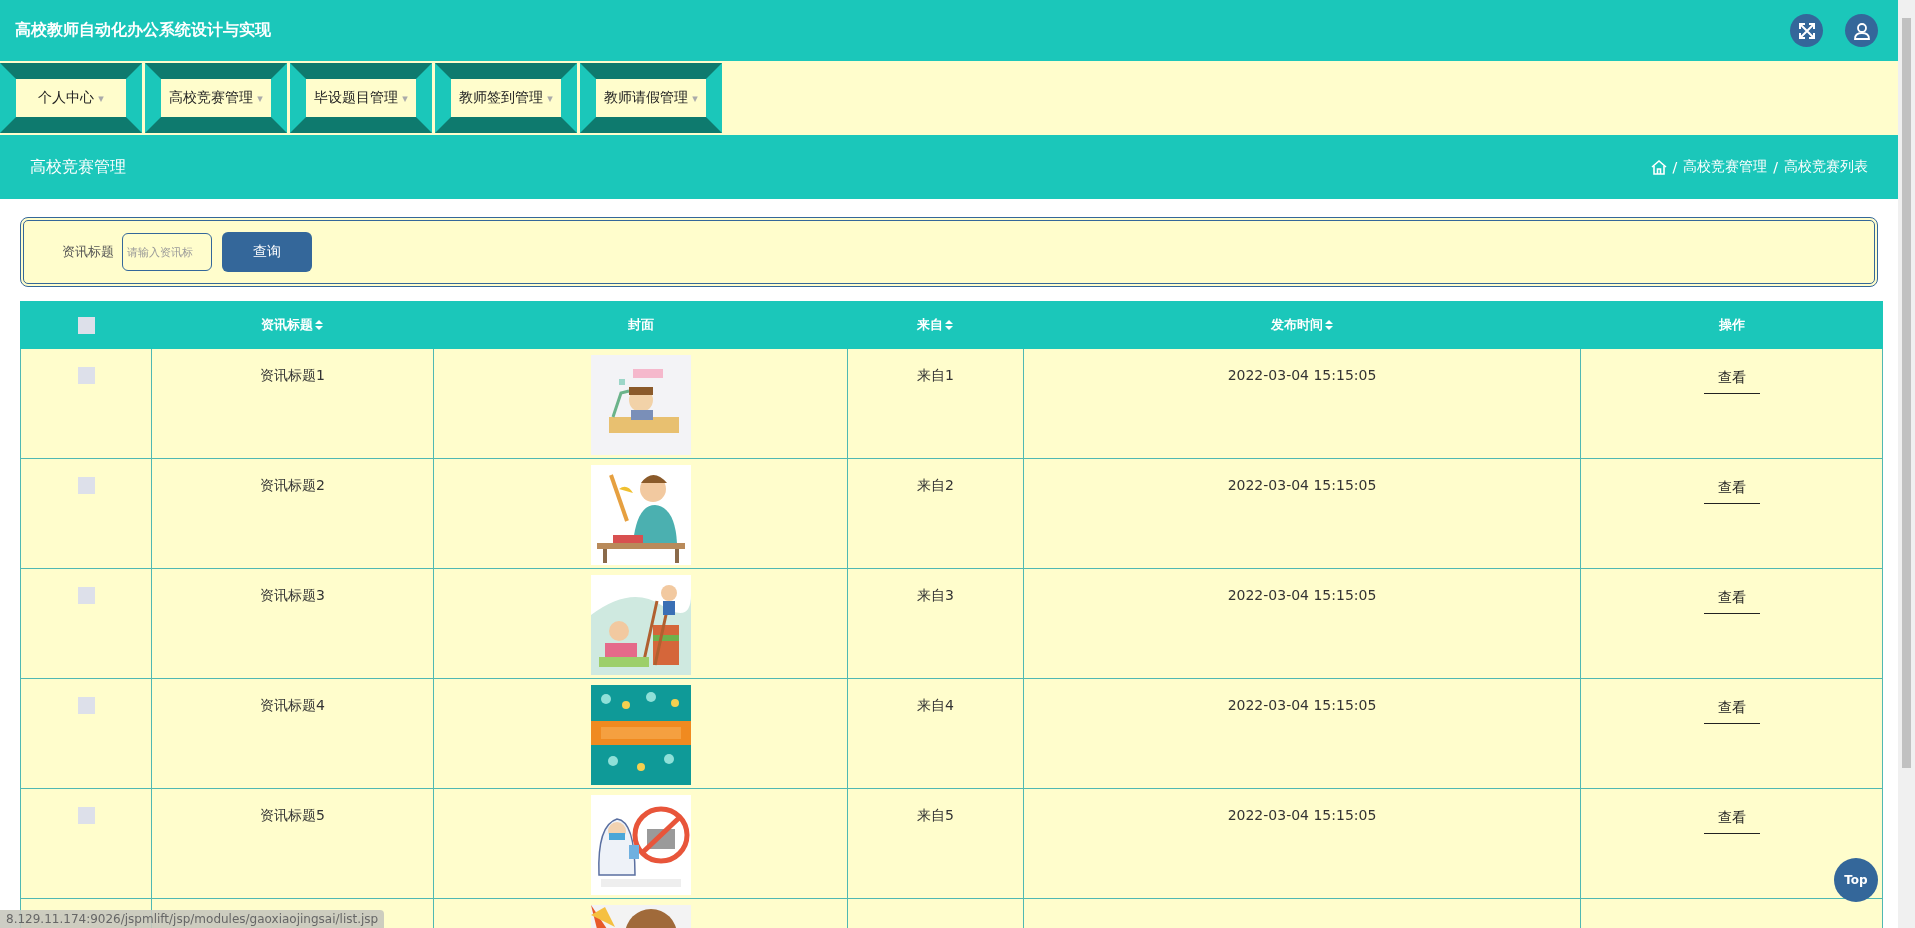  What do you see at coordinates (71, 98) in the screenshot?
I see `menu-tab: 个人中心 ▾` at bounding box center [71, 98].